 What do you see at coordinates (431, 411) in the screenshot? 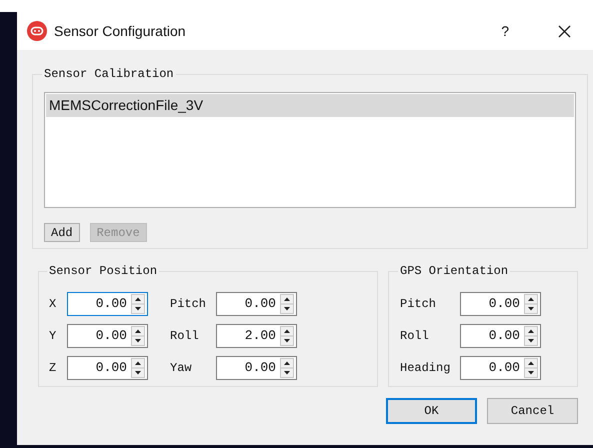
I see `button: OK` at bounding box center [431, 411].